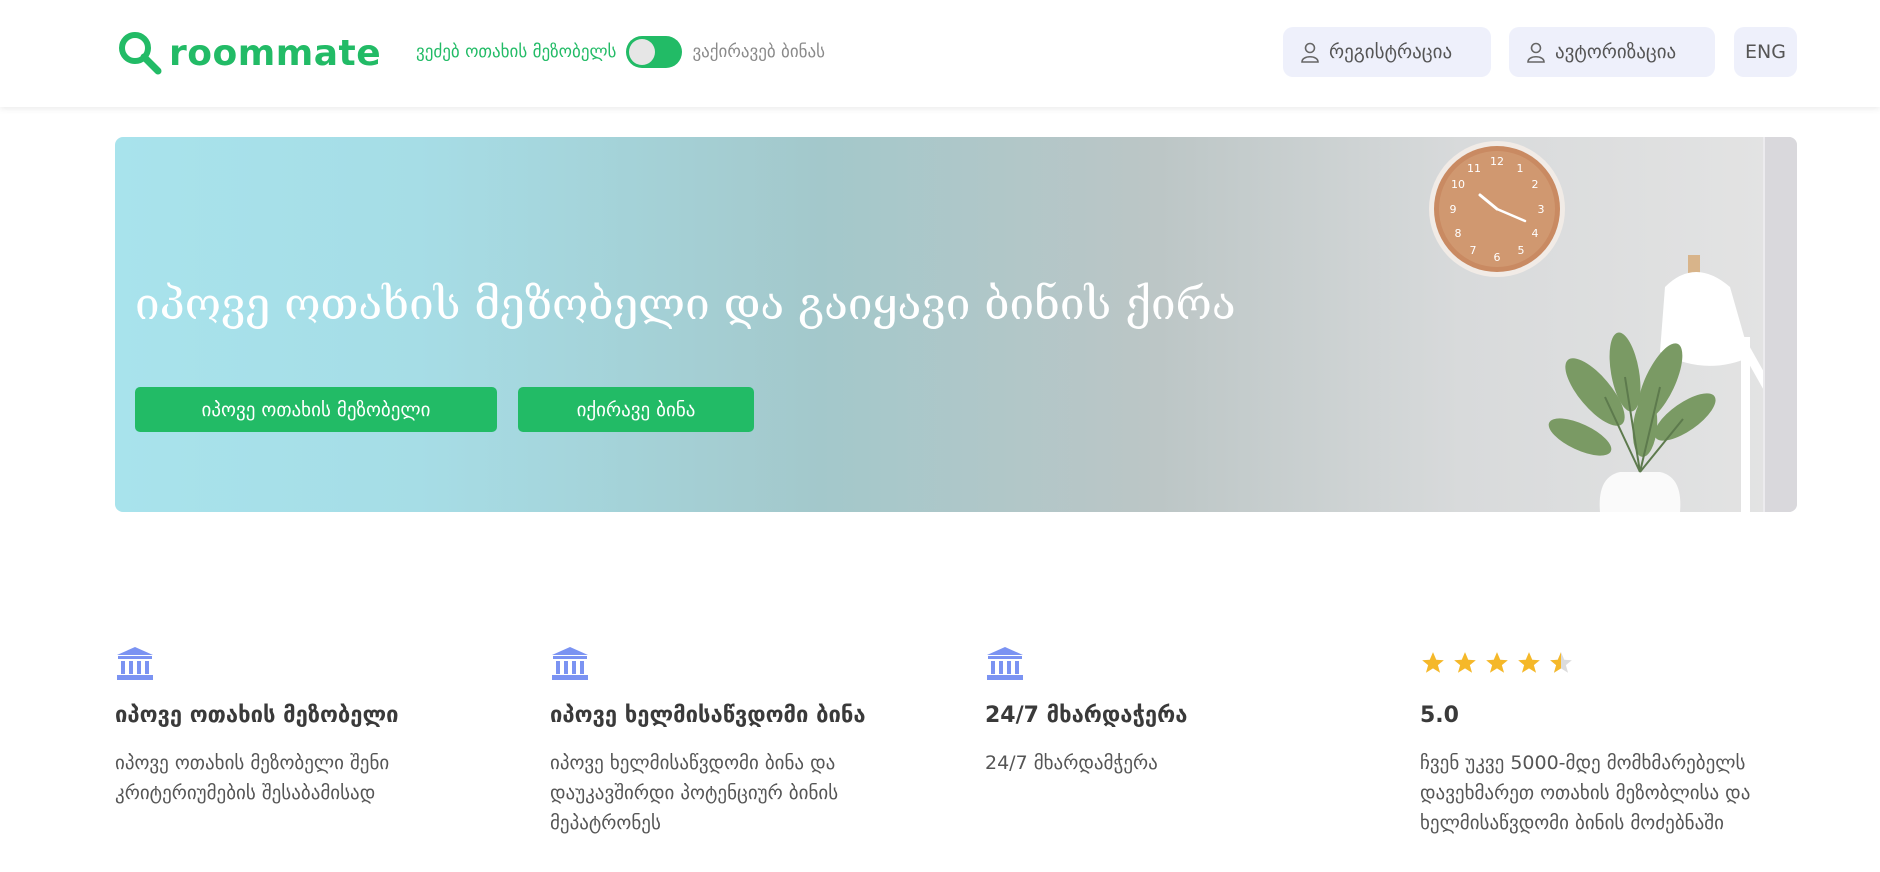 The height and width of the screenshot is (872, 1880). I want to click on mode-label-seeking-roommate: ვეძებ ოთახის მეზობელს, so click(516, 52).